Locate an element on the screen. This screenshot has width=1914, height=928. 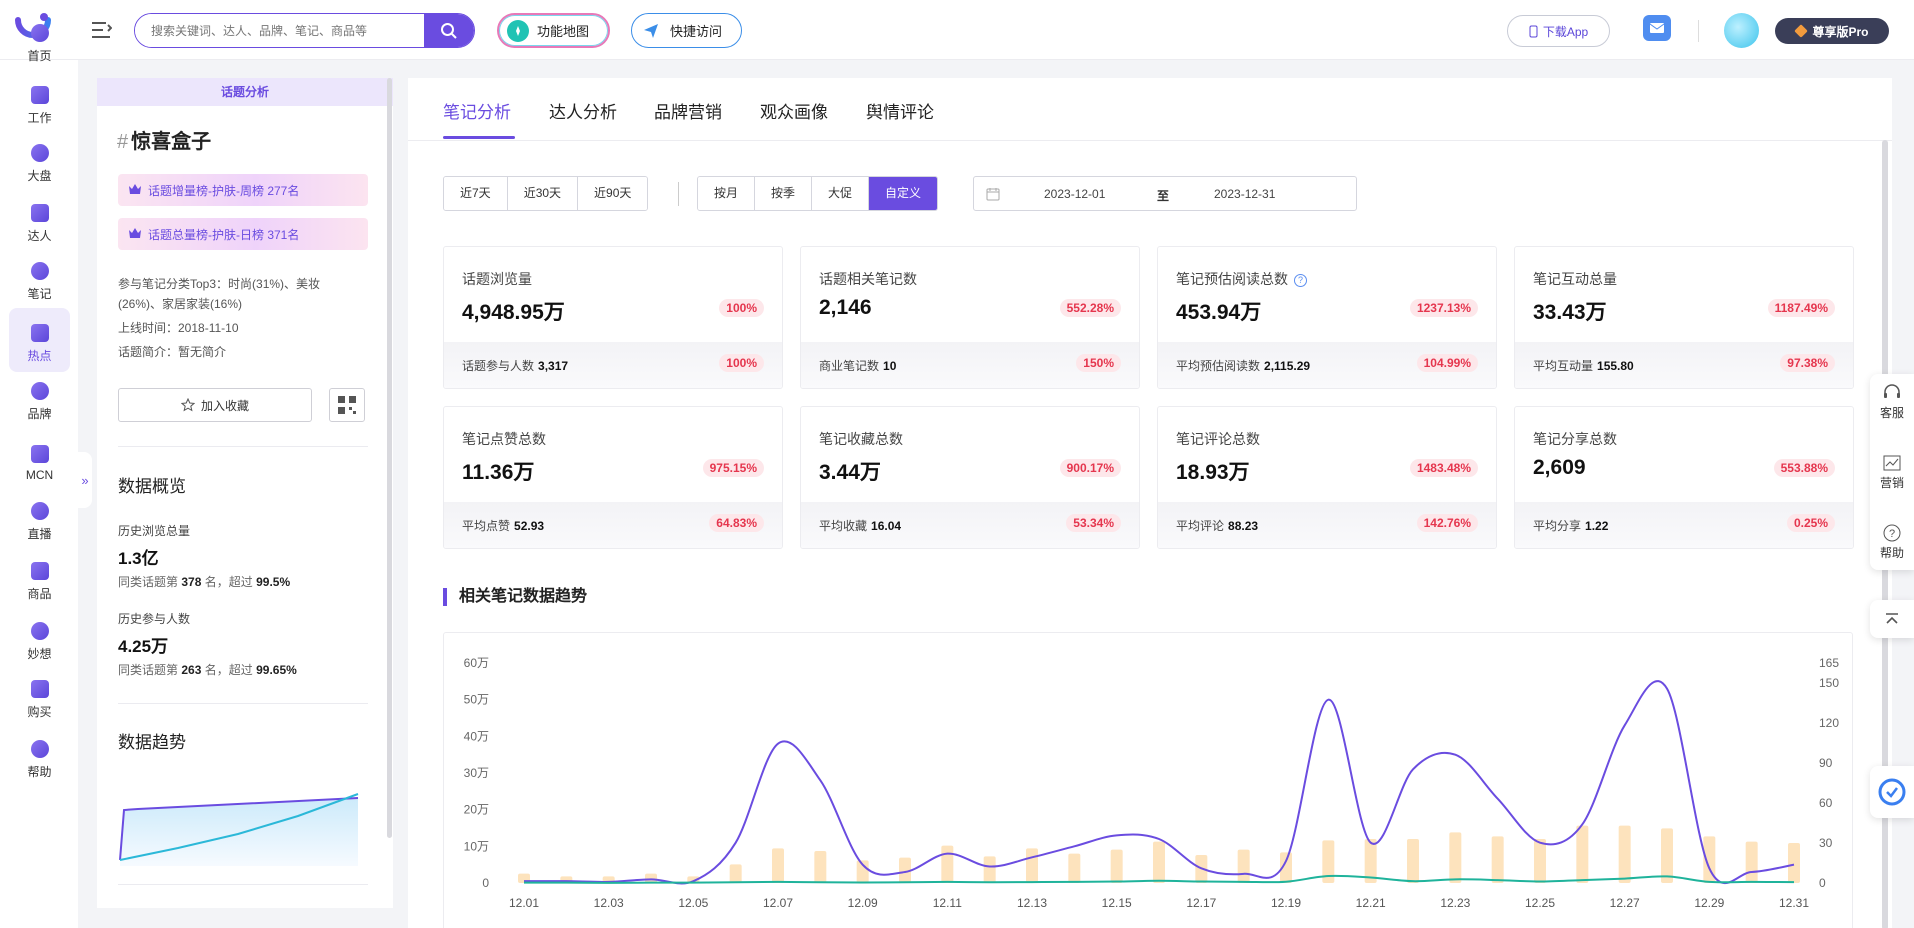
expand-panel-icon: » is located at coordinates (85, 480).